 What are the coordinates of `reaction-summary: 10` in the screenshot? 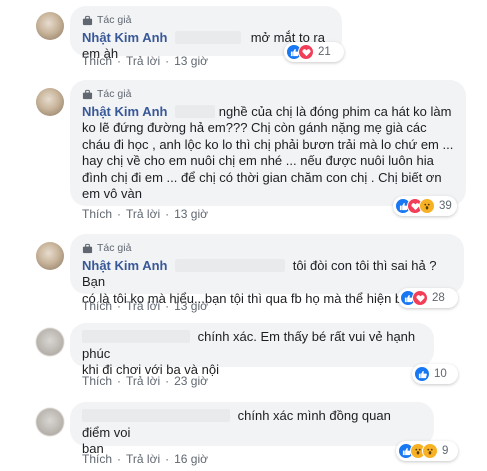 It's located at (435, 374).